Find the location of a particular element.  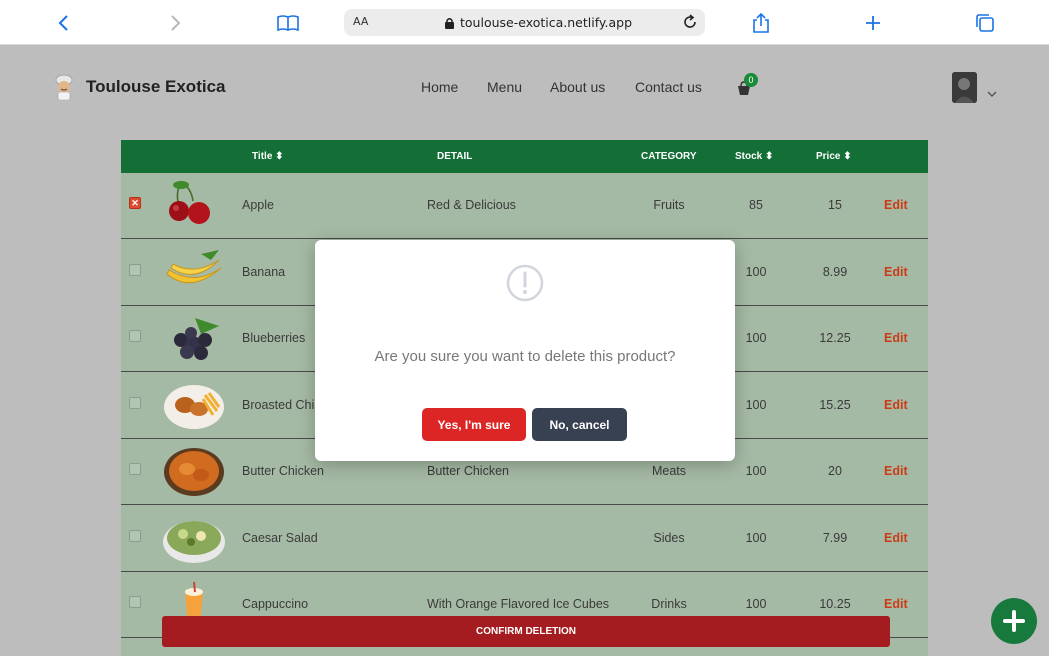

column-price: Price ⬍ is located at coordinates (834, 156).